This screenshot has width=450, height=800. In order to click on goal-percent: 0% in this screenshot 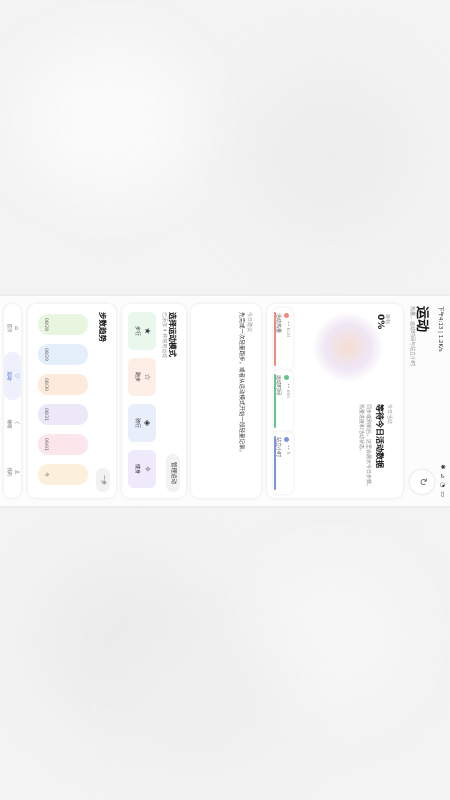, I will do `click(380, 322)`.